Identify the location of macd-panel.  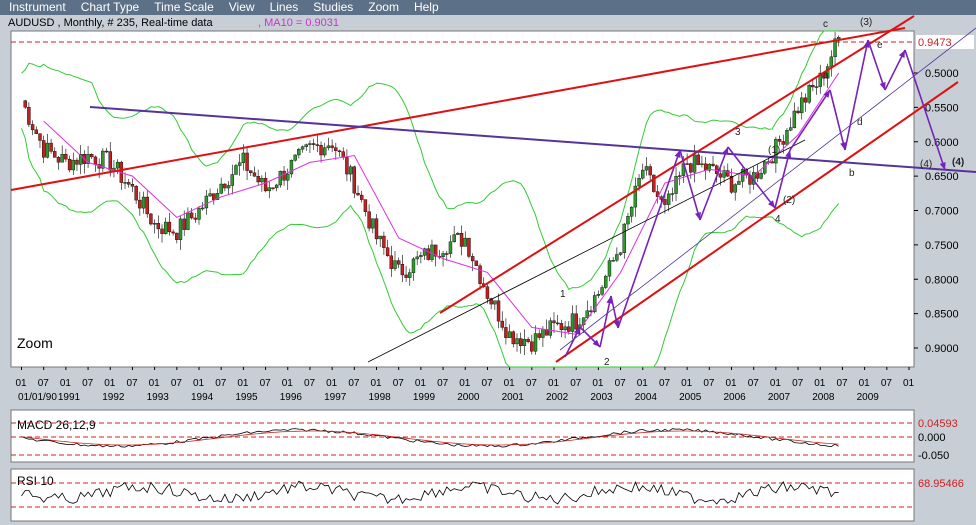
(462, 436).